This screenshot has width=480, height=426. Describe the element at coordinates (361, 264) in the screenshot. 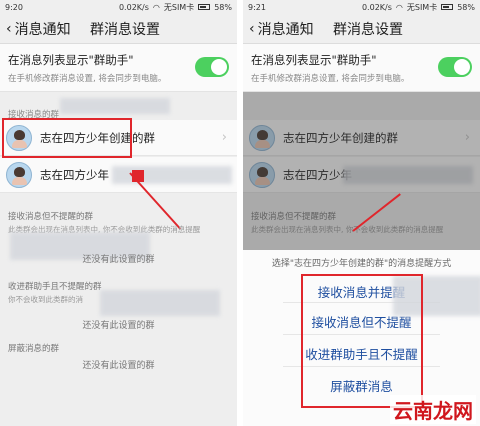

I see `sheet-title: 选择"志在四方少年创建的群"的消息提醒方式` at that location.